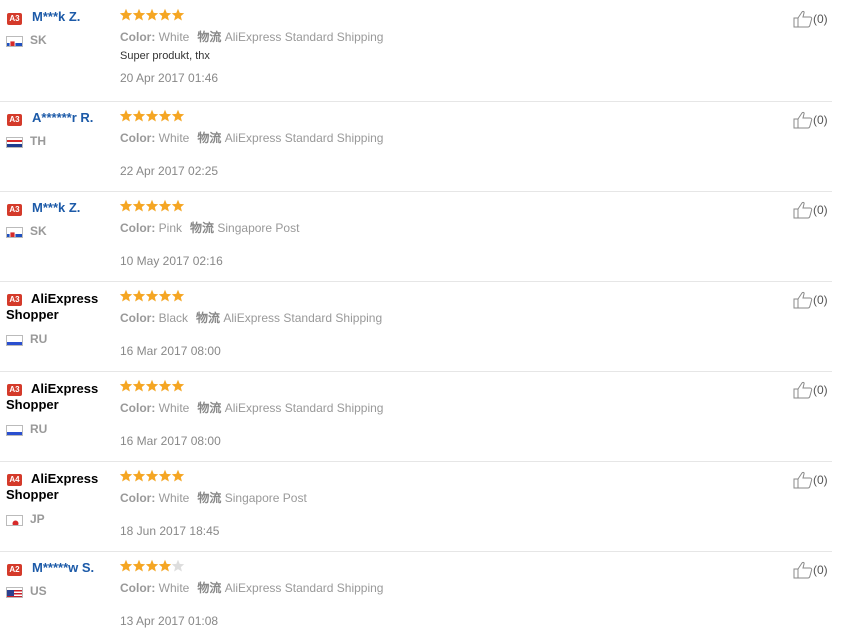  Describe the element at coordinates (170, 228) in the screenshot. I see `color-value: Pink` at that location.